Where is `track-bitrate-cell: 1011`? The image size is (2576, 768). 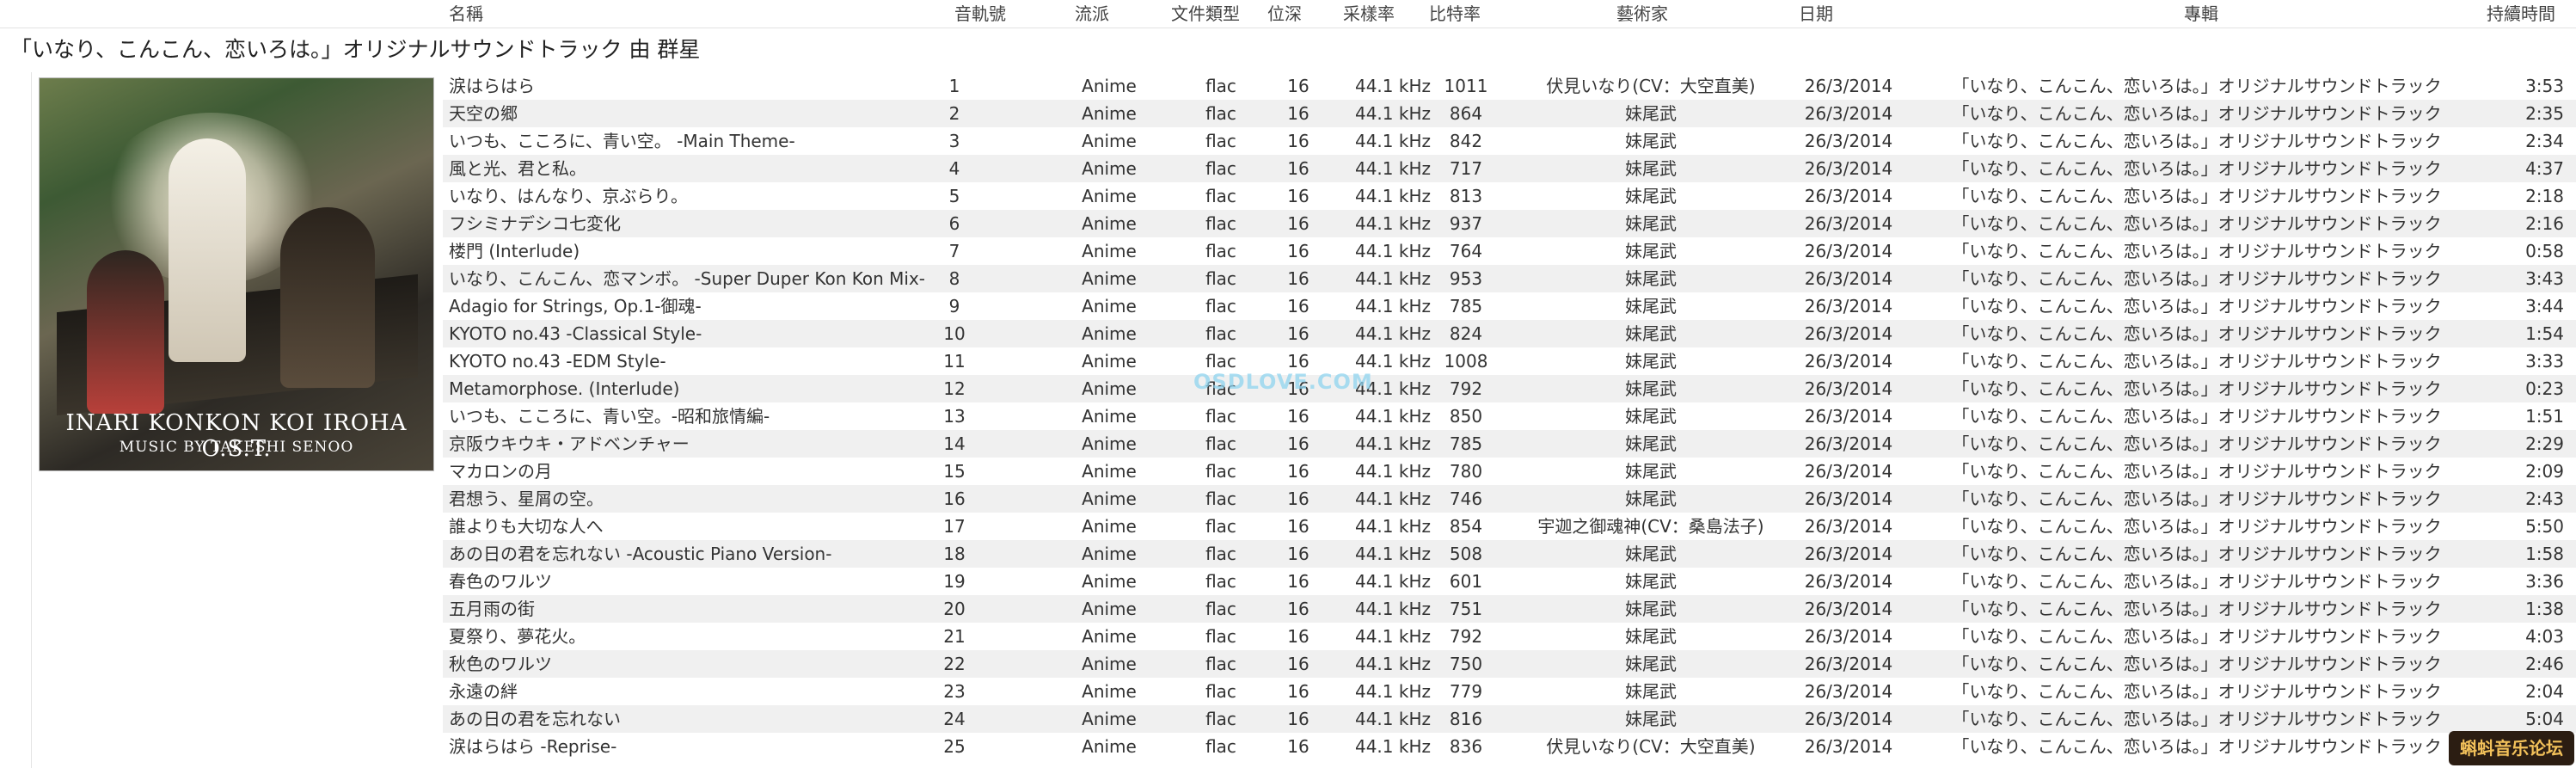
track-bitrate-cell: 1011 is located at coordinates (1466, 86).